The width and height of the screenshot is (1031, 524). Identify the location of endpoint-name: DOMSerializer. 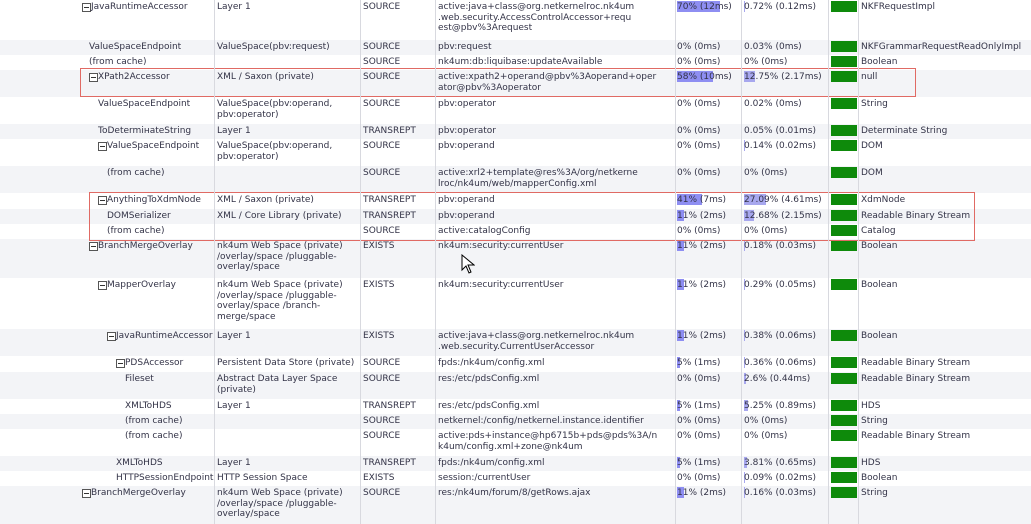
(139, 216).